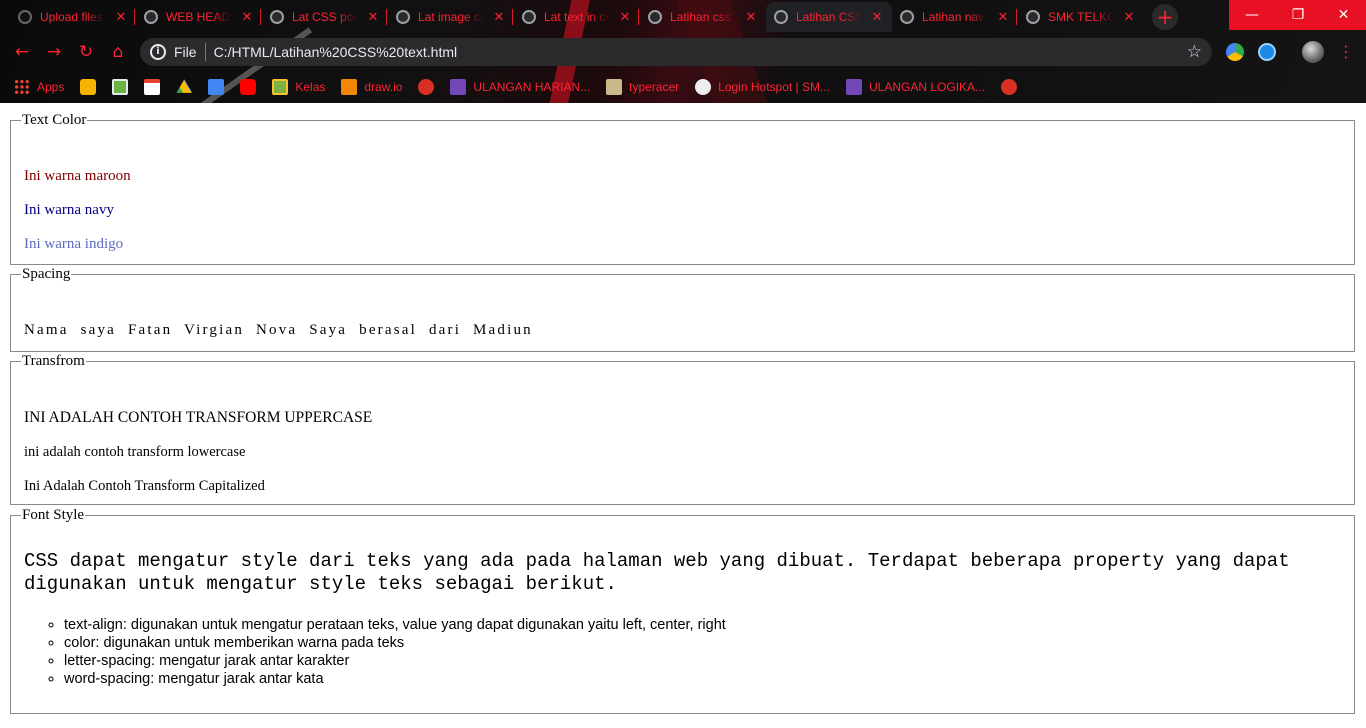 The image size is (1366, 728). I want to click on reload-button: ↻, so click(86, 52).